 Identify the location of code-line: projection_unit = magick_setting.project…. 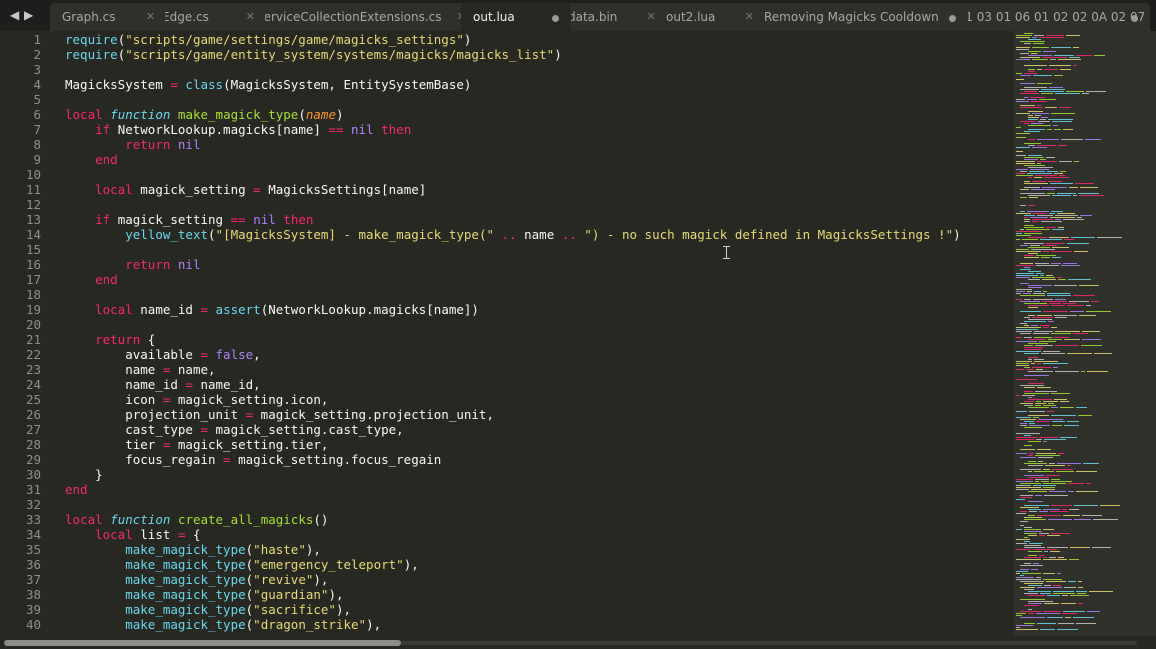
(279, 414).